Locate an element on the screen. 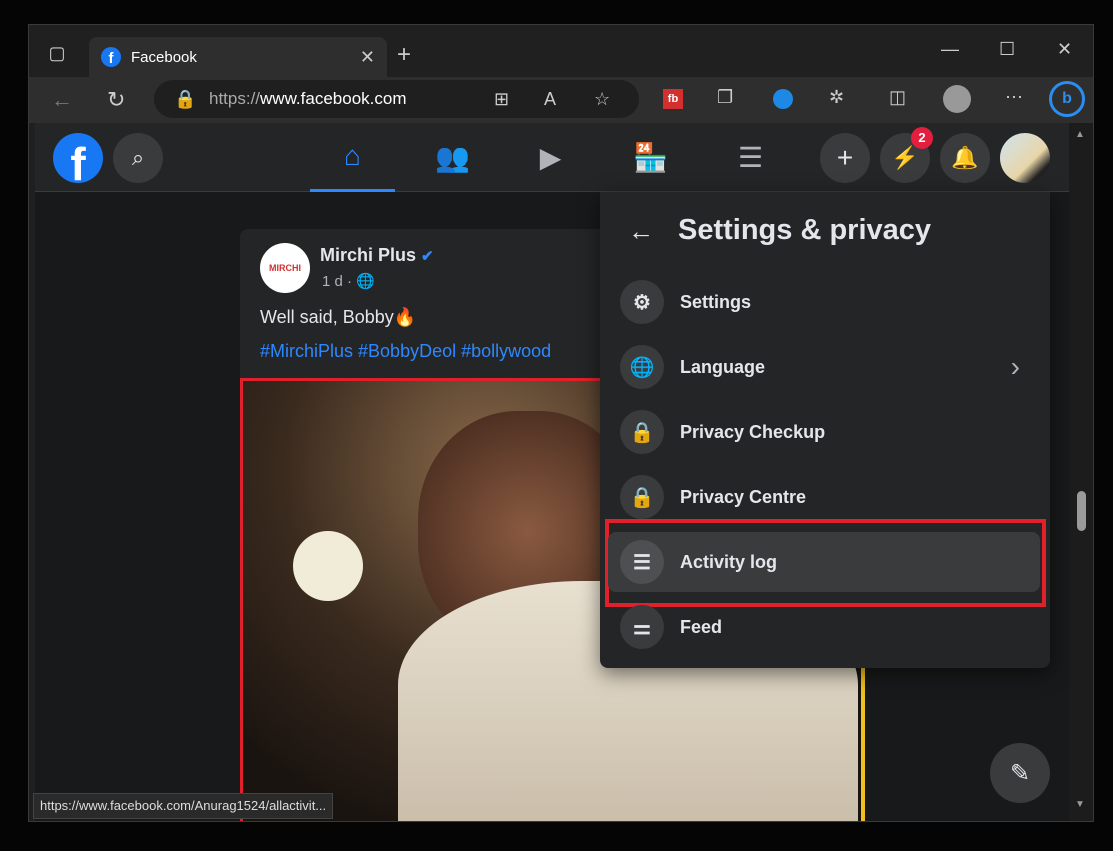  profile-avatar is located at coordinates (1025, 158).